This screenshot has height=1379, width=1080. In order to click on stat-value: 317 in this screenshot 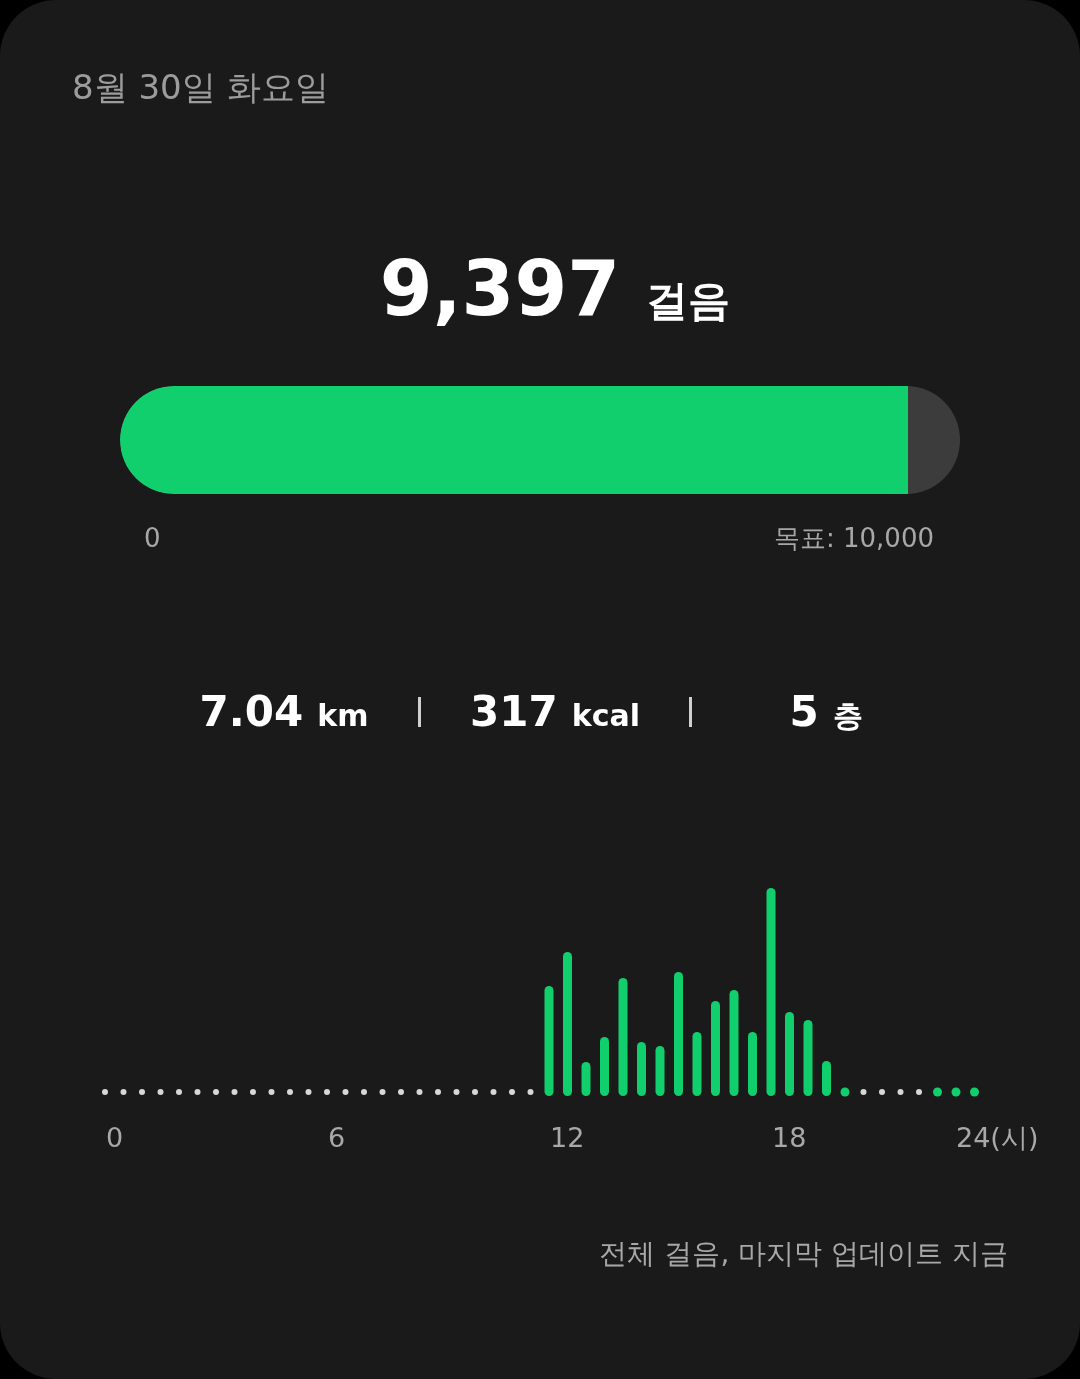, I will do `click(514, 712)`.